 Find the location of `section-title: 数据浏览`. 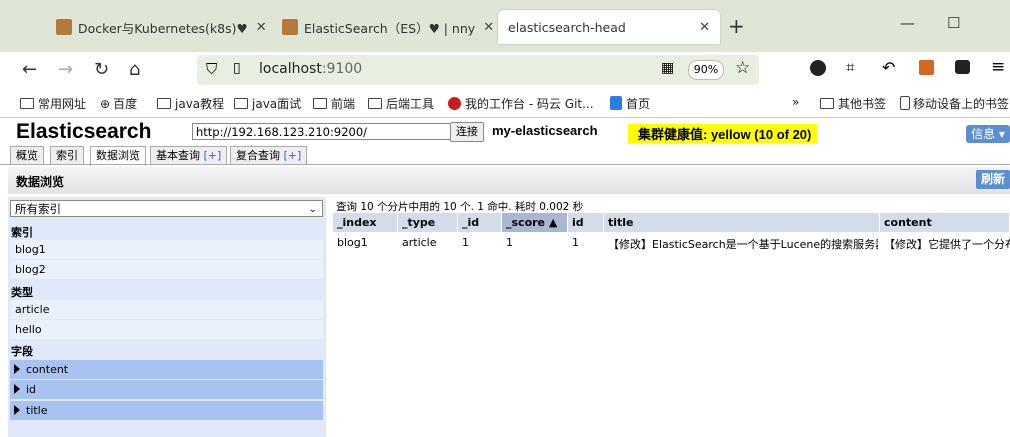

section-title: 数据浏览 is located at coordinates (40, 182).